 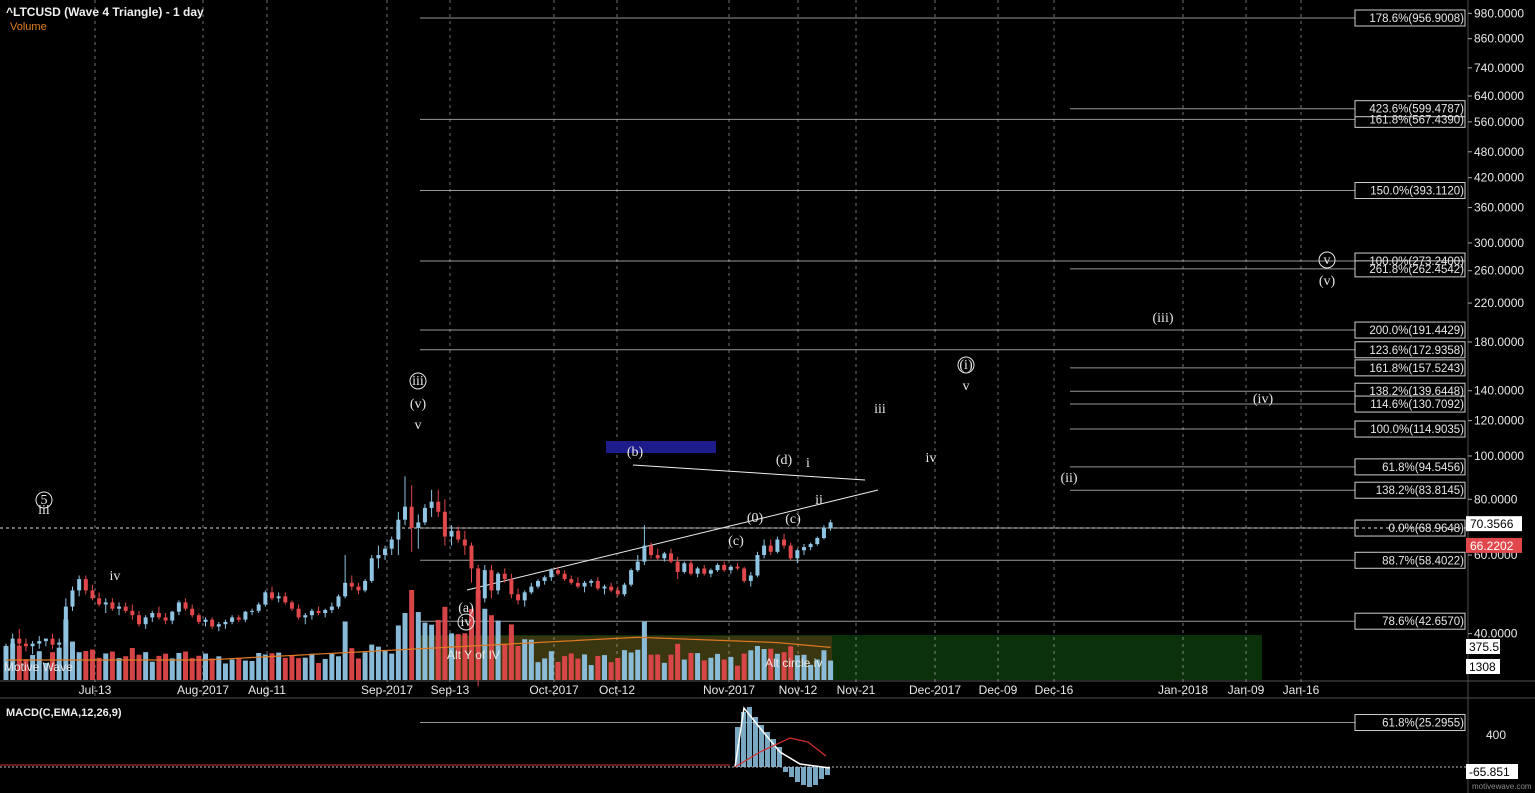 I want to click on y-tick-label: 140.0000, so click(x=1499, y=391).